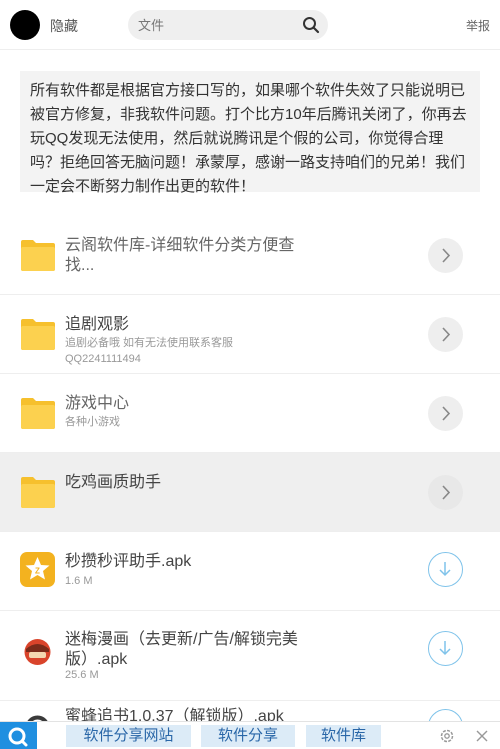  I want to click on file-size: 25.6 M, so click(82, 675).